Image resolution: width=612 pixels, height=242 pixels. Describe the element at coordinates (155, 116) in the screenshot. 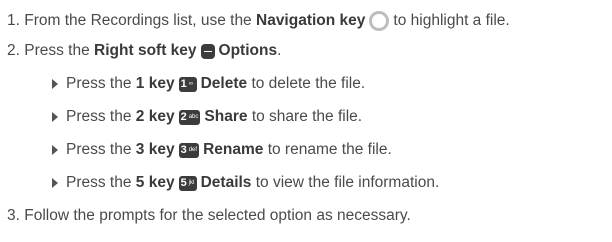

I see `key-label: 2 key` at that location.